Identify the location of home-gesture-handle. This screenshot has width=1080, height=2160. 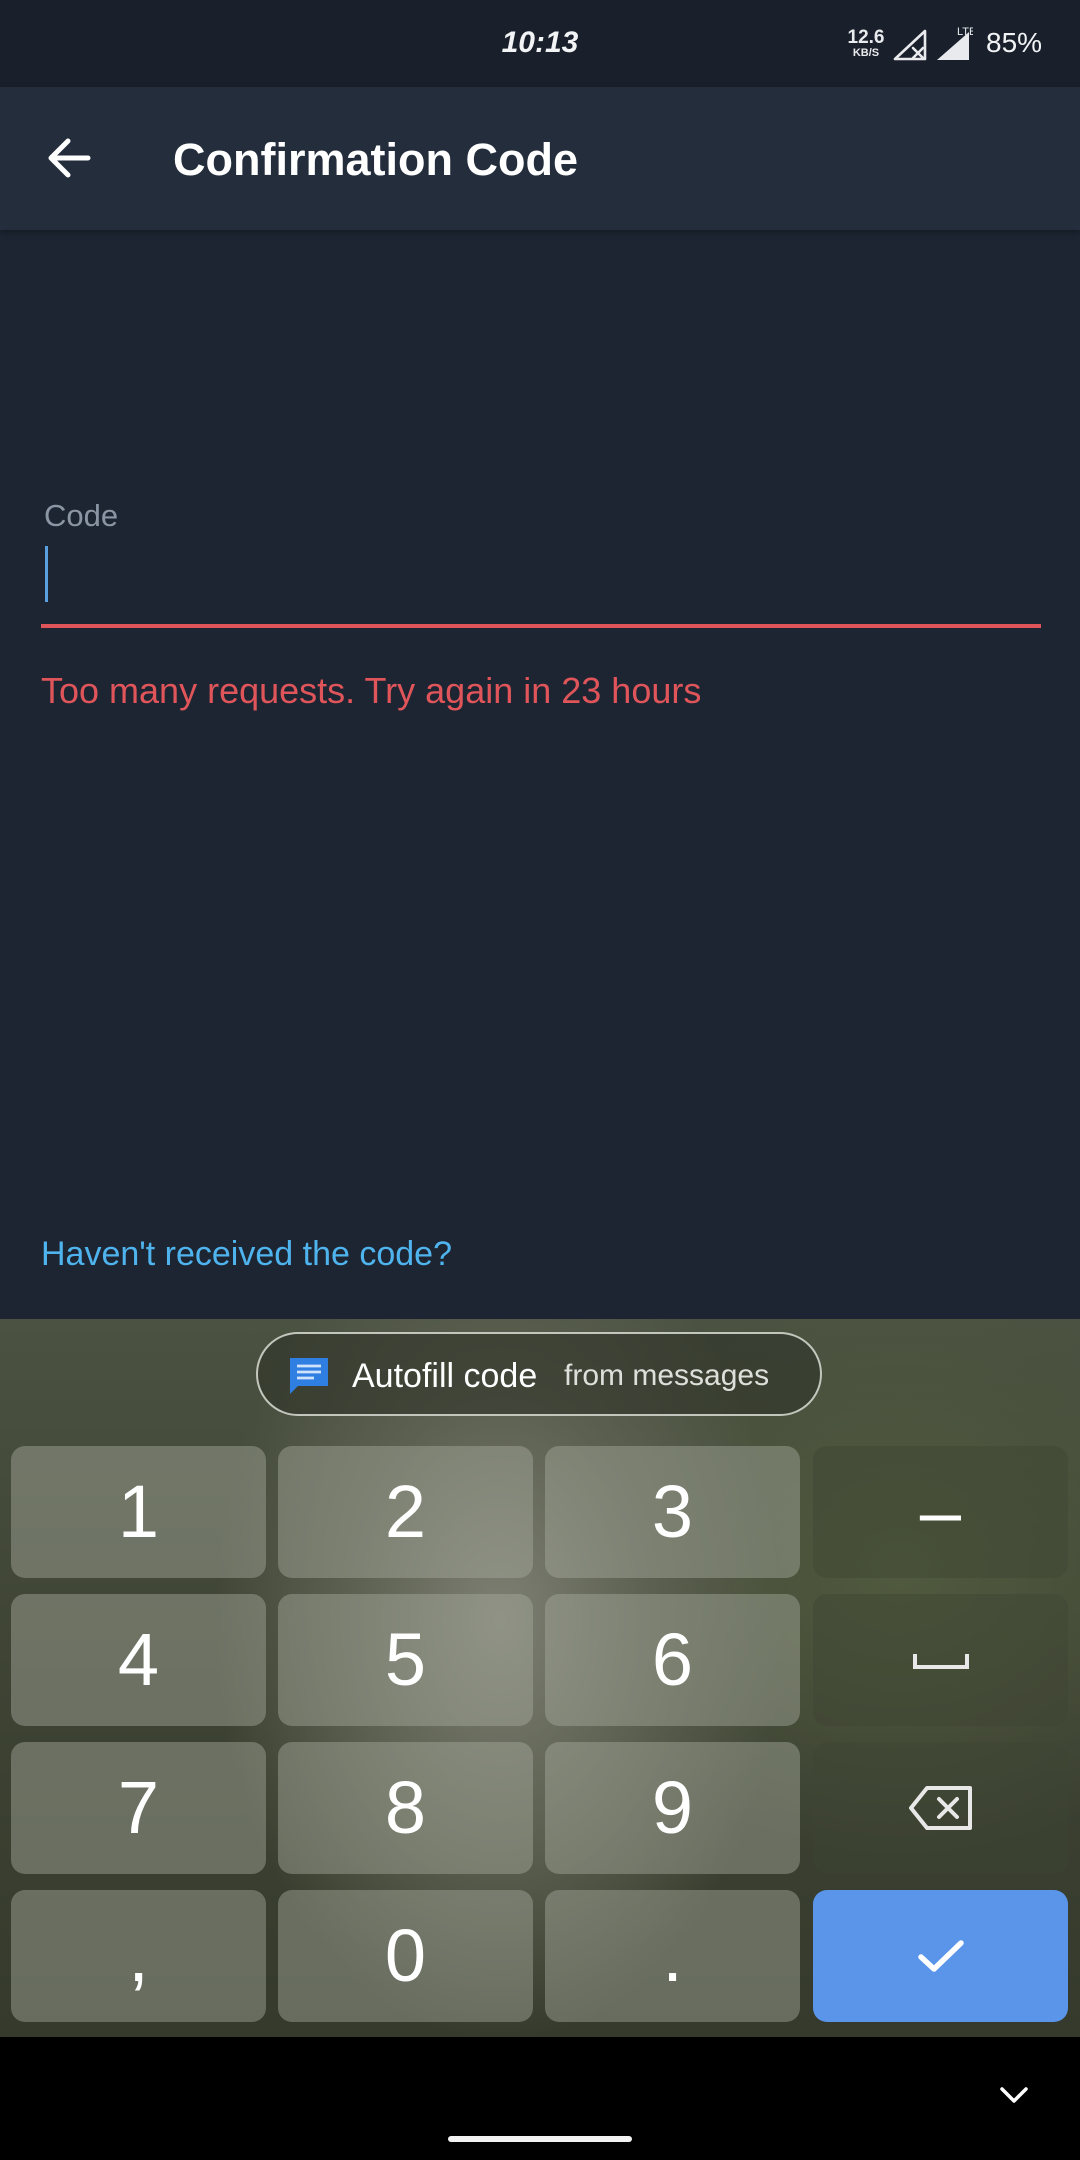
(540, 2139).